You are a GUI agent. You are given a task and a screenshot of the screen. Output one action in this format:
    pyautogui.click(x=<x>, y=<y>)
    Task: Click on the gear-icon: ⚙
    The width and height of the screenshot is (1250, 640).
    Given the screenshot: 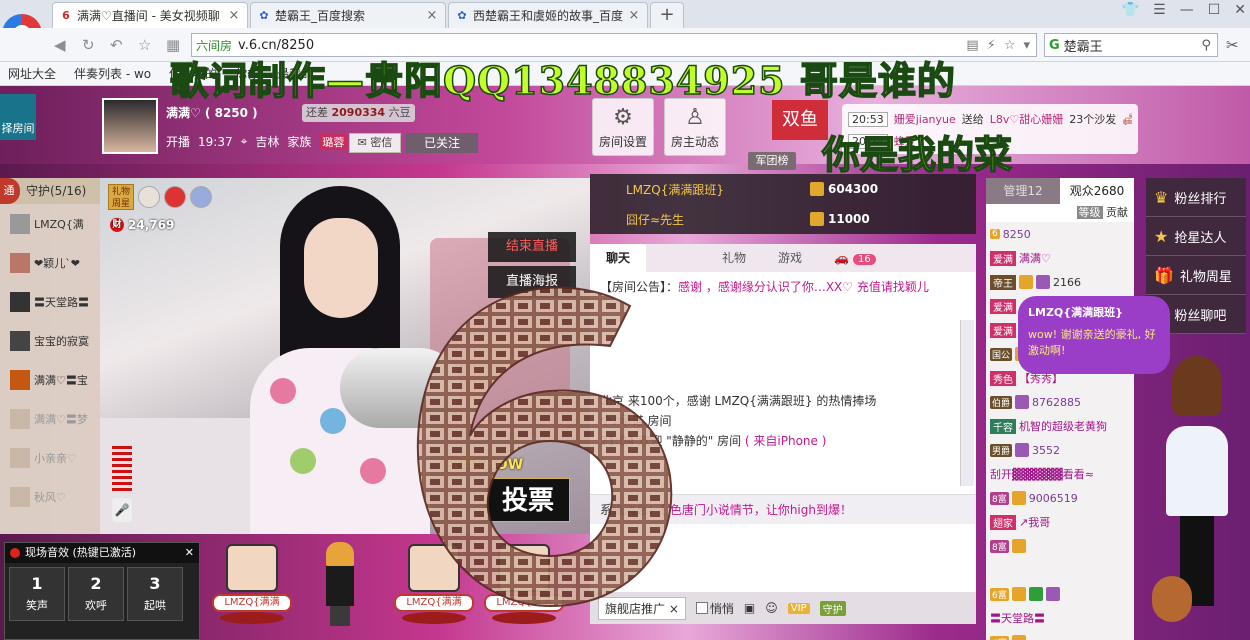 What is the action you would take?
    pyautogui.click(x=623, y=117)
    